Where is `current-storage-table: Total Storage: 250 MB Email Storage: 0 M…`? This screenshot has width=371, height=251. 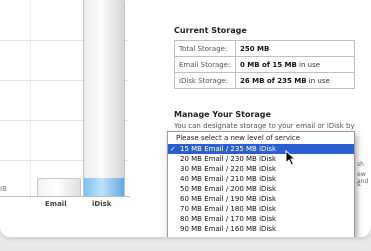
current-storage-table: Total Storage: 250 MB Email Storage: 0 M… is located at coordinates (264, 64).